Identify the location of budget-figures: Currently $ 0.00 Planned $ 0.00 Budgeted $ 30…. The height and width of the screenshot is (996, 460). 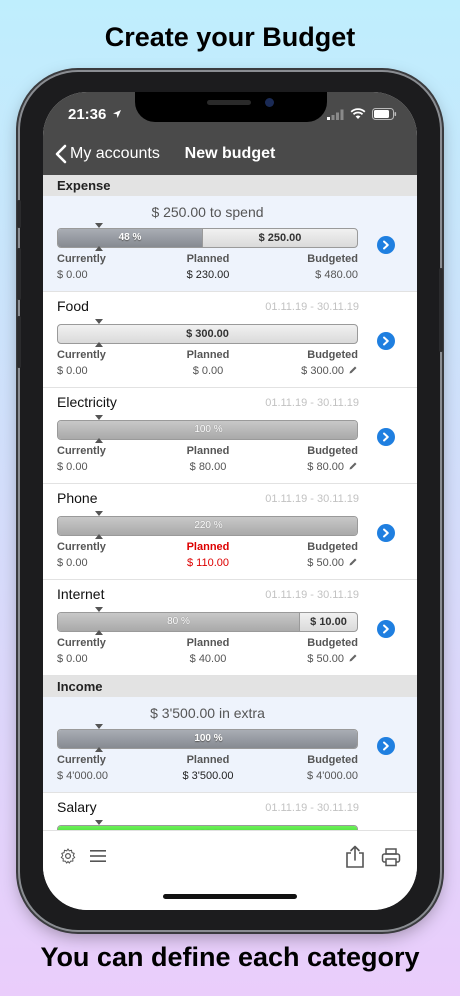
(207, 366).